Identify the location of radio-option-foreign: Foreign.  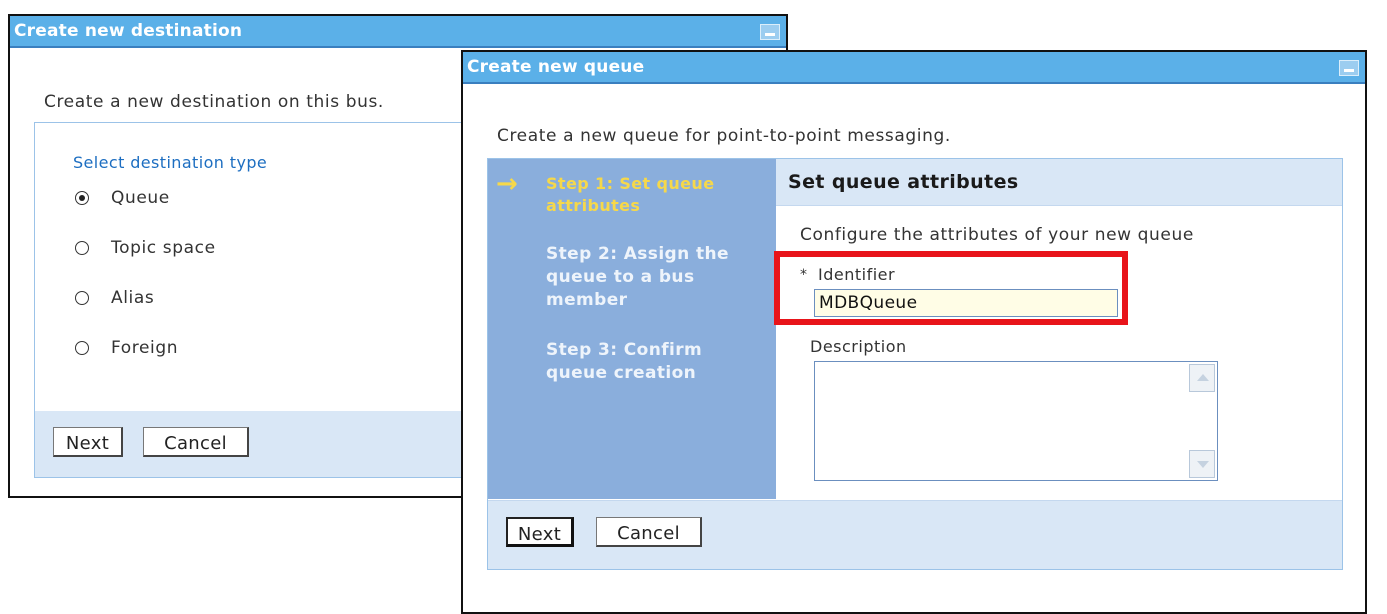
(126, 348).